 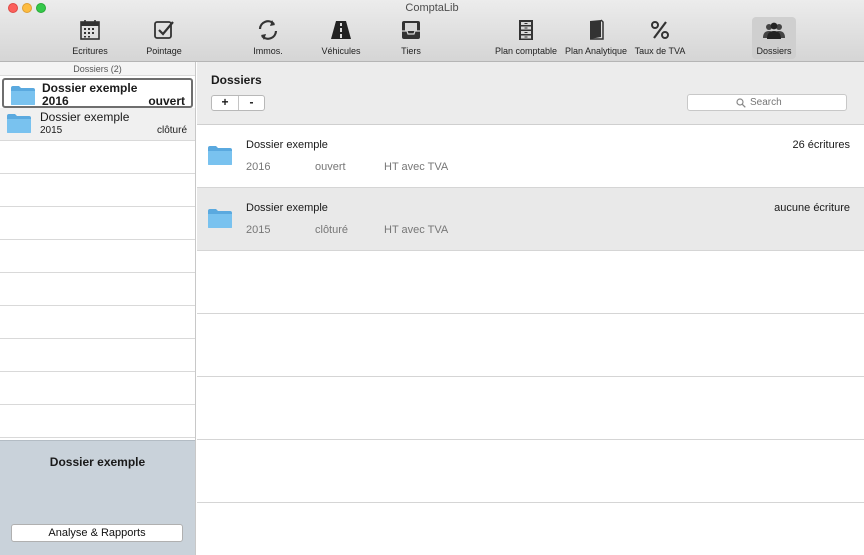 What do you see at coordinates (795, 102) in the screenshot?
I see `search-input` at bounding box center [795, 102].